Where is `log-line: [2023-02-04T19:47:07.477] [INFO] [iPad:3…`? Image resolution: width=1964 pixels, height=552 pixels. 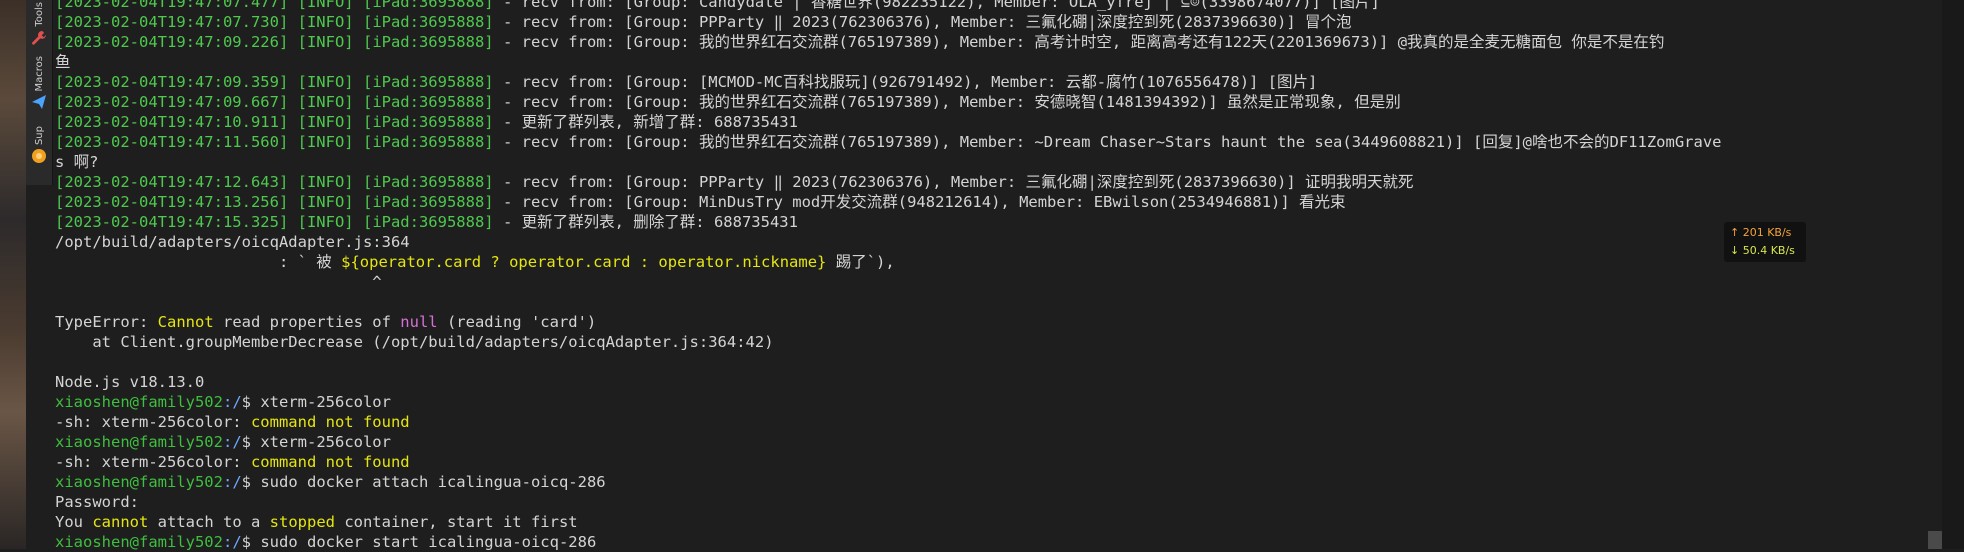 log-line: [2023-02-04T19:47:07.477] [INFO] [iPad:3… is located at coordinates (717, 5).